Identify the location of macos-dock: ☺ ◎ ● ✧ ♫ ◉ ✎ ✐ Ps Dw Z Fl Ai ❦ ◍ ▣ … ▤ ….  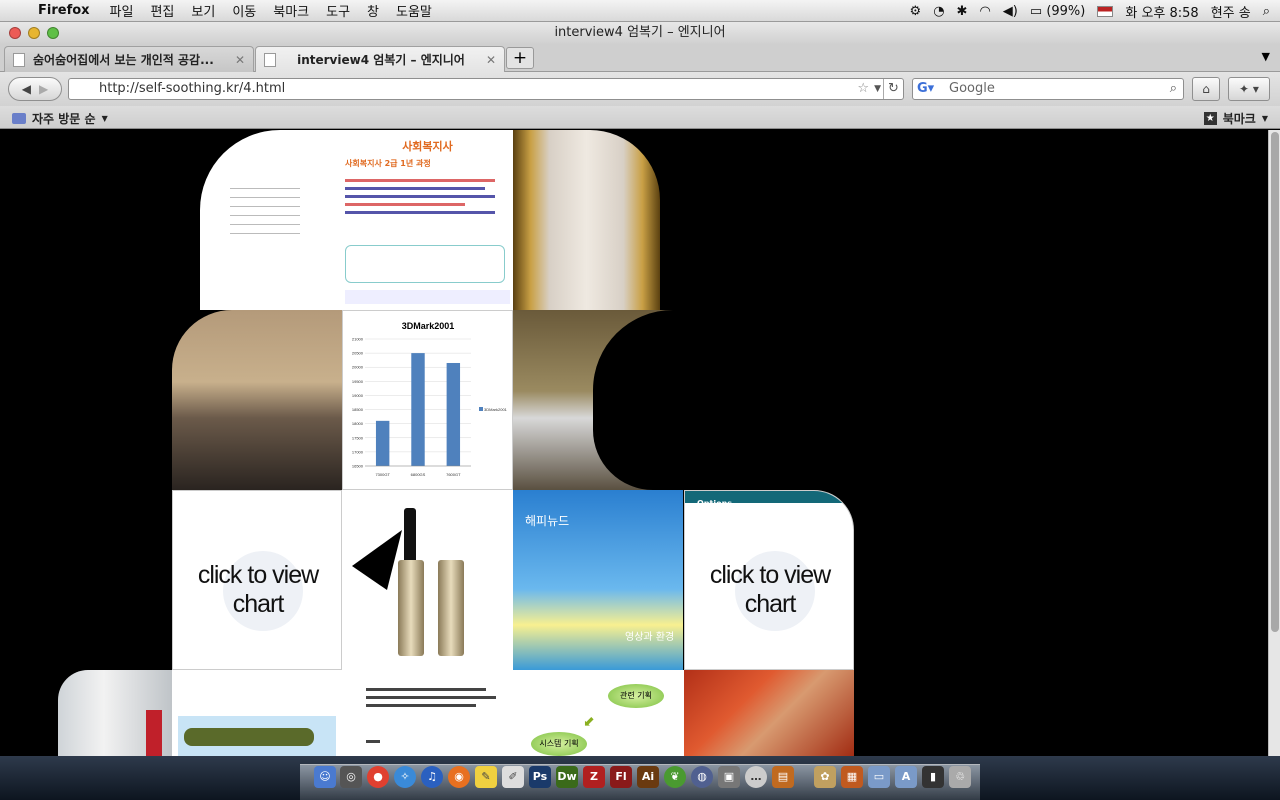
(640, 778).